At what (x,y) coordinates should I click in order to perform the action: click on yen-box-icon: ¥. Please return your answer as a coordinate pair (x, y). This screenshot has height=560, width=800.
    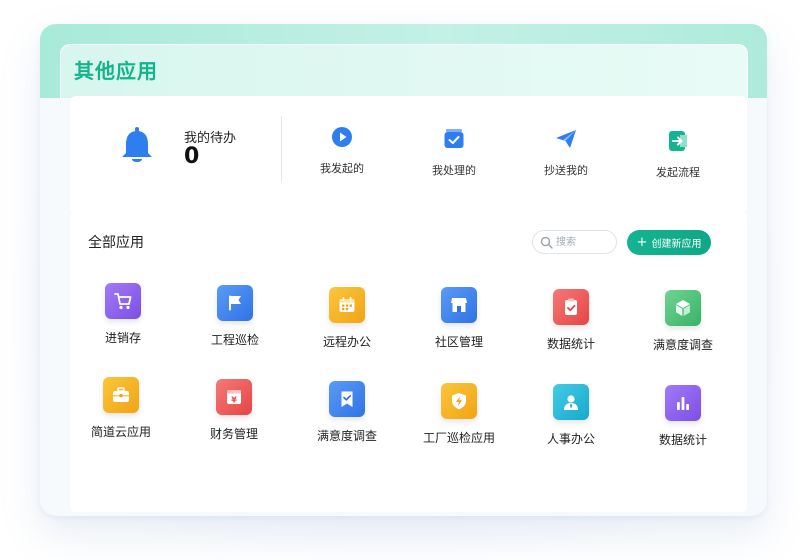
    Looking at the image, I should click on (234, 397).